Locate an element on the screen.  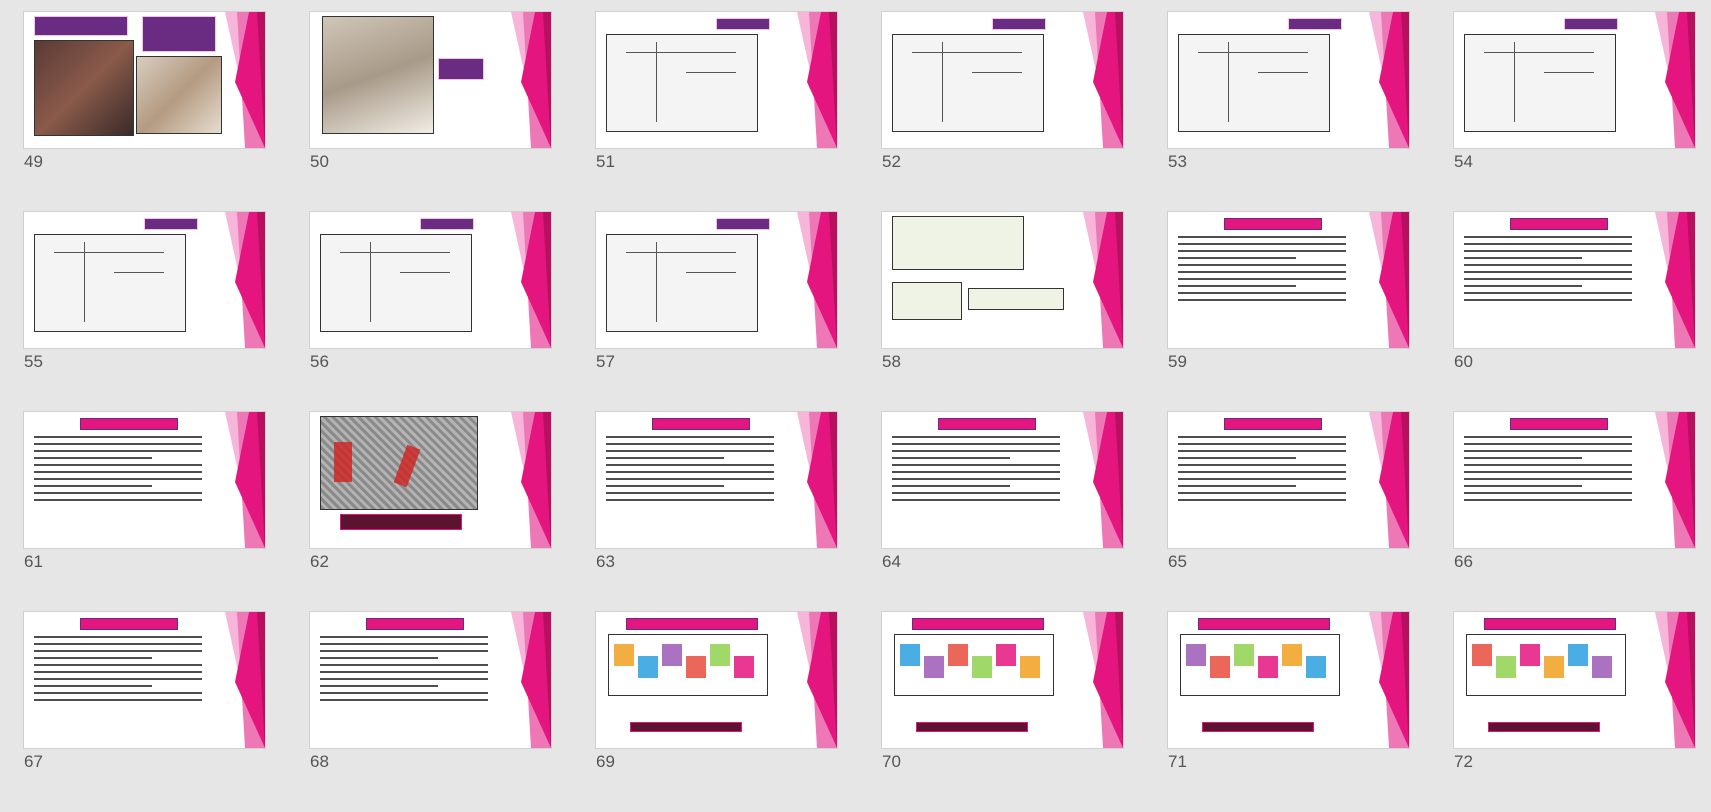
slide-thumbnail: 68 is located at coordinates (430, 712).